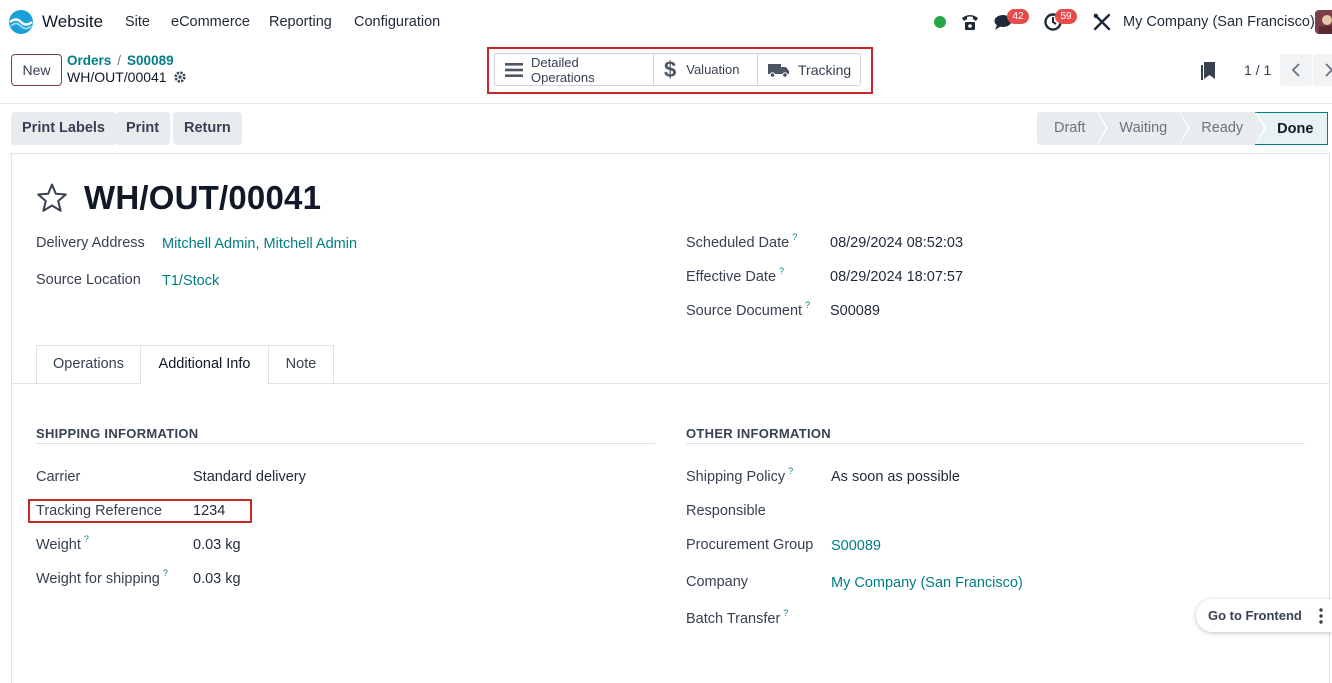  What do you see at coordinates (1018, 16) in the screenshot?
I see `messages-badge: 42` at bounding box center [1018, 16].